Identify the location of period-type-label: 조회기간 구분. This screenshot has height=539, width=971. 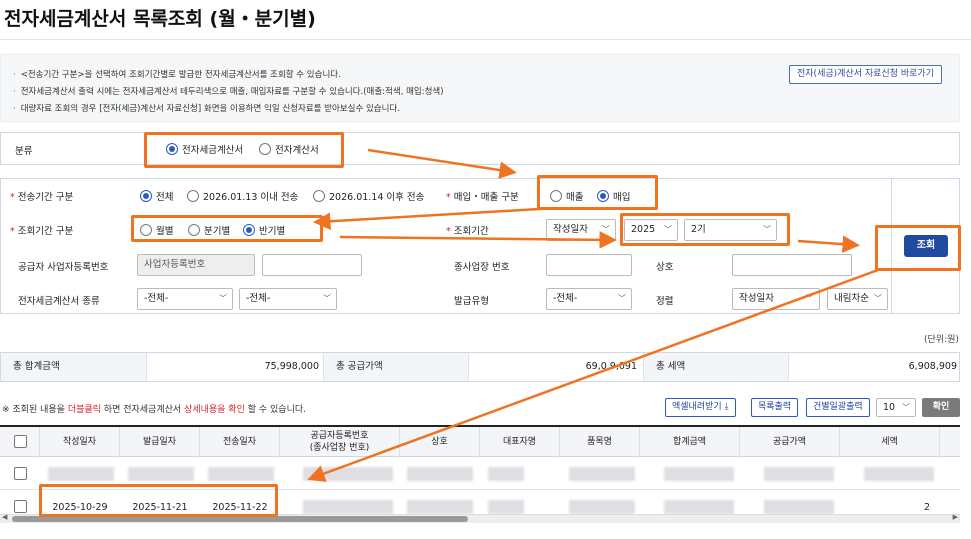
(41, 230).